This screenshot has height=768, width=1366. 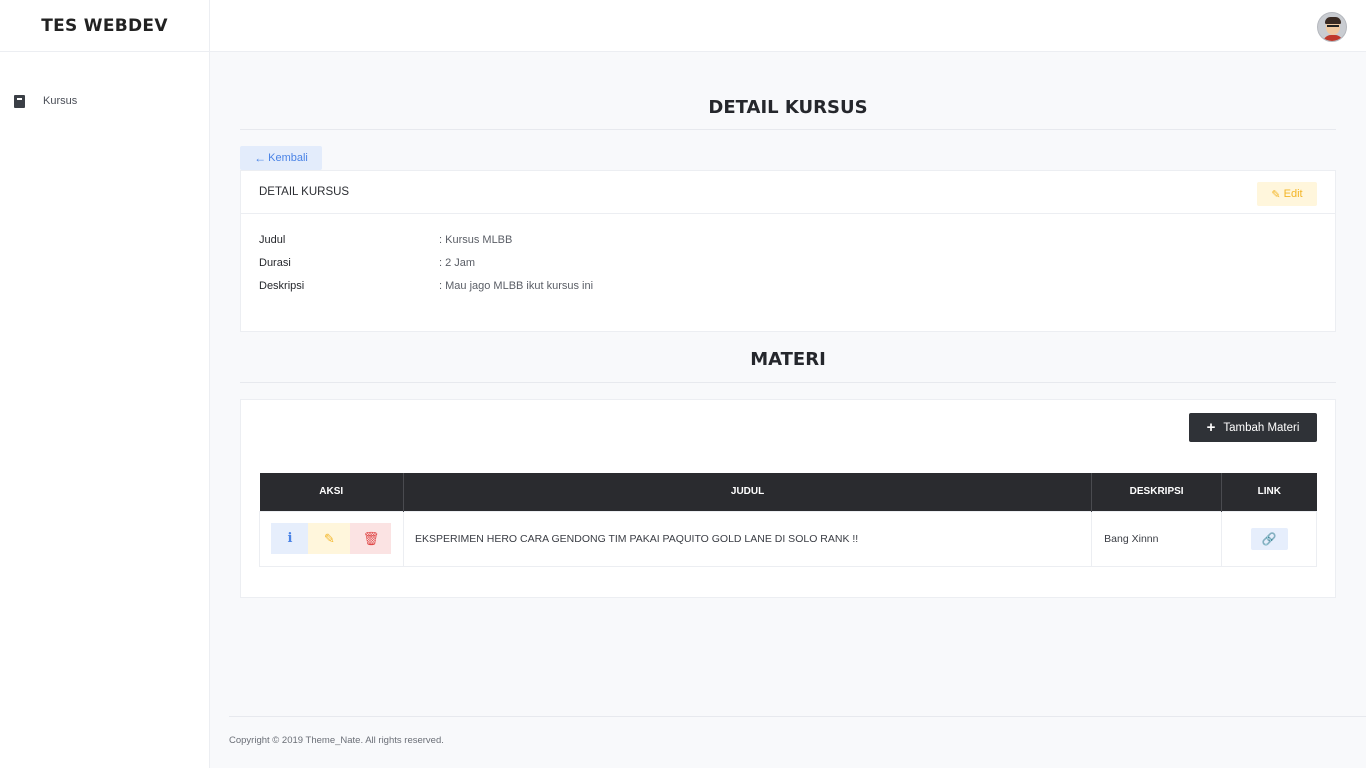 I want to click on plus-icon: +, so click(x=1211, y=427).